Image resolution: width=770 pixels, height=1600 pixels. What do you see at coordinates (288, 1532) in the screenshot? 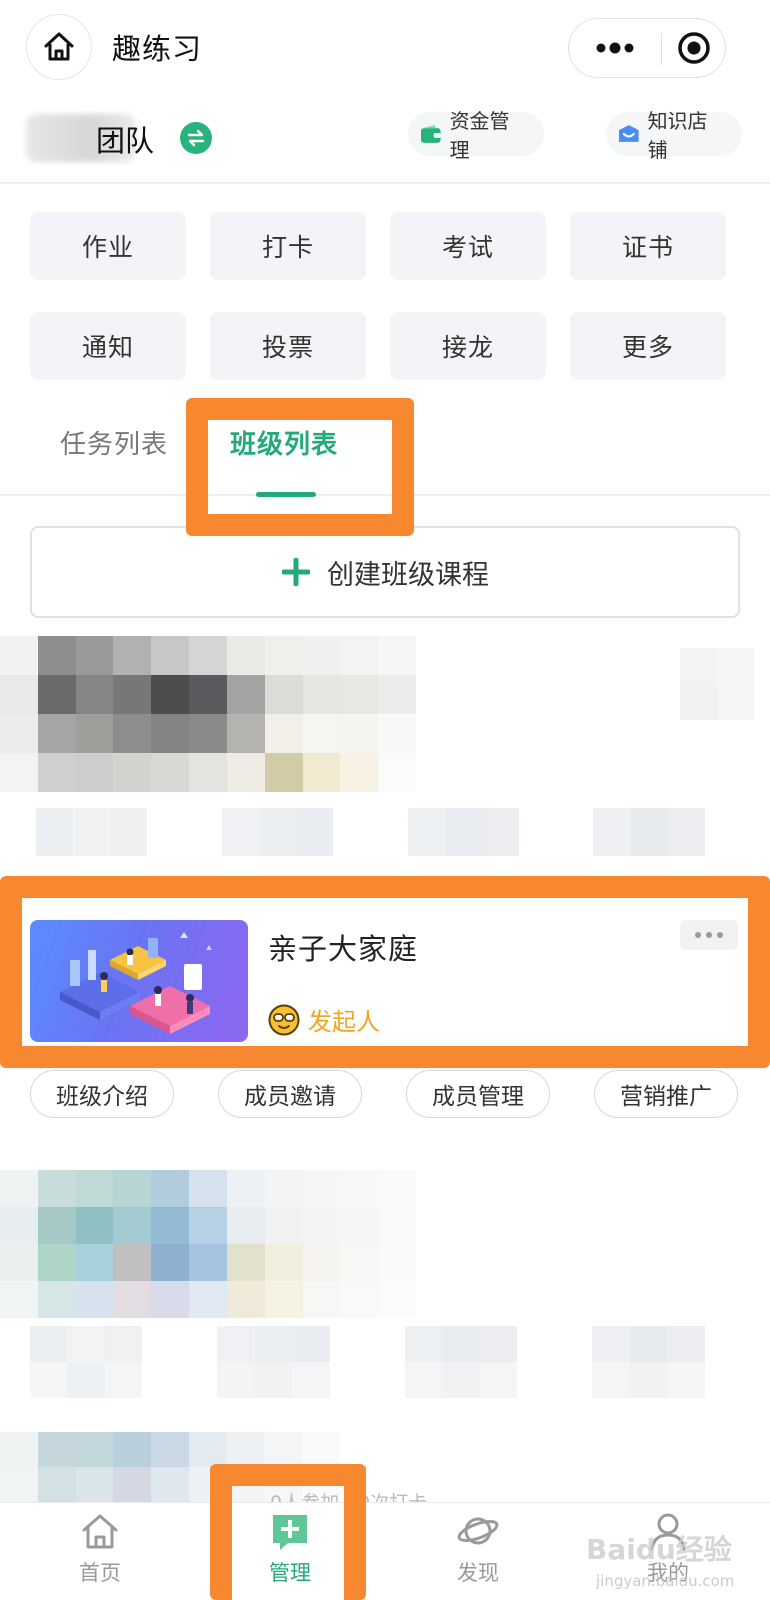
I see `highlight-manage-tab` at bounding box center [288, 1532].